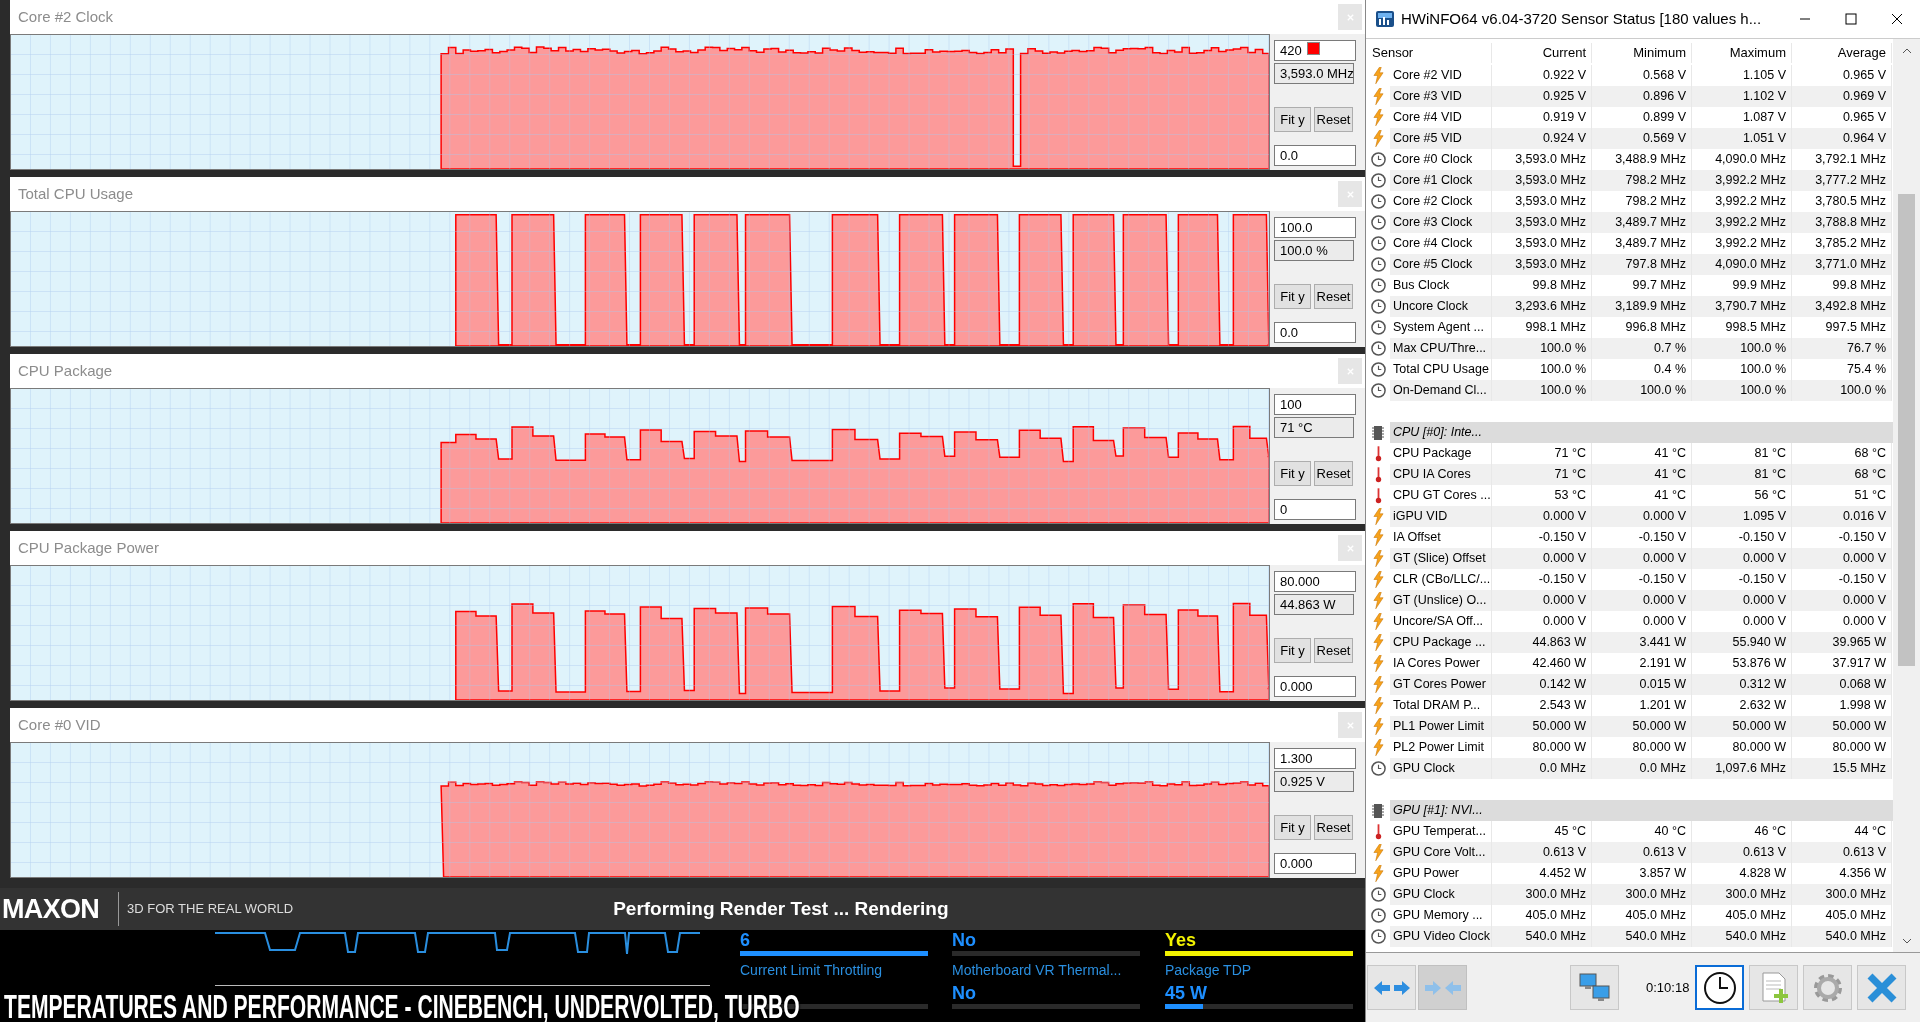 The width and height of the screenshot is (1920, 1022). I want to click on column-header: Average, so click(1842, 53).